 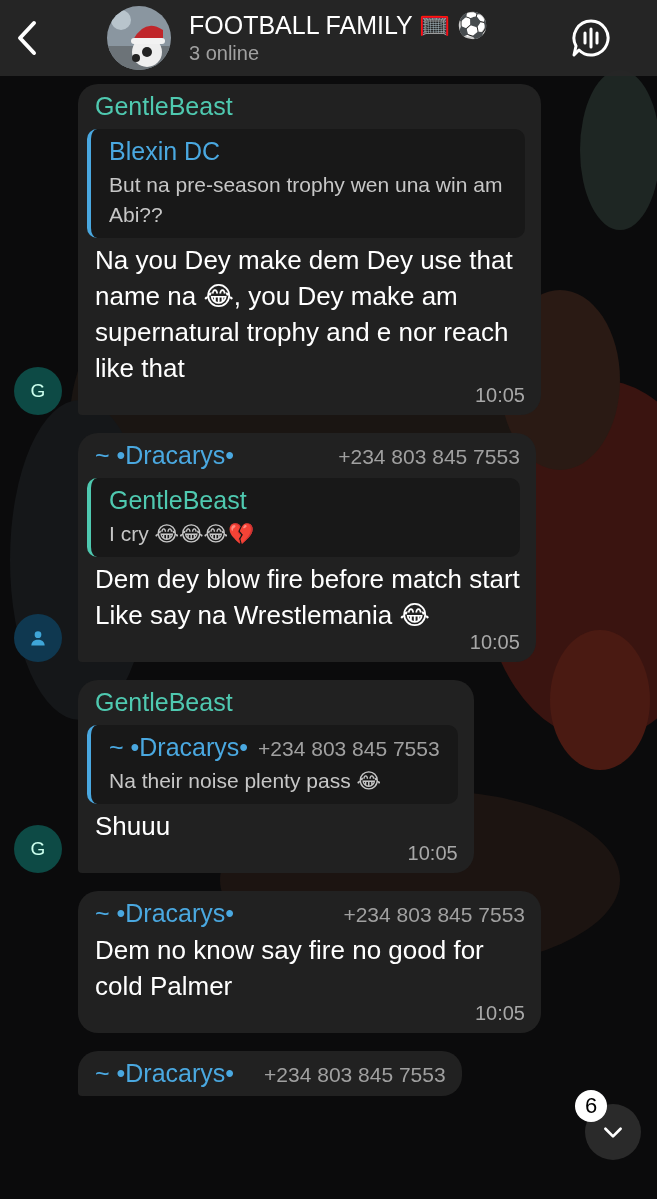 I want to click on quoted-sender: ~ •Dracarys•, so click(x=179, y=747).